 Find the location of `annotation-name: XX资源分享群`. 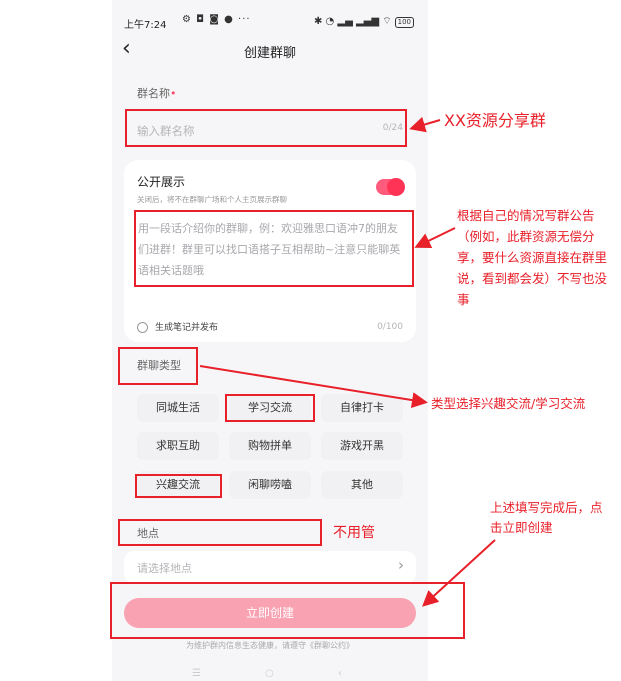

annotation-name: XX资源分享群 is located at coordinates (495, 120).